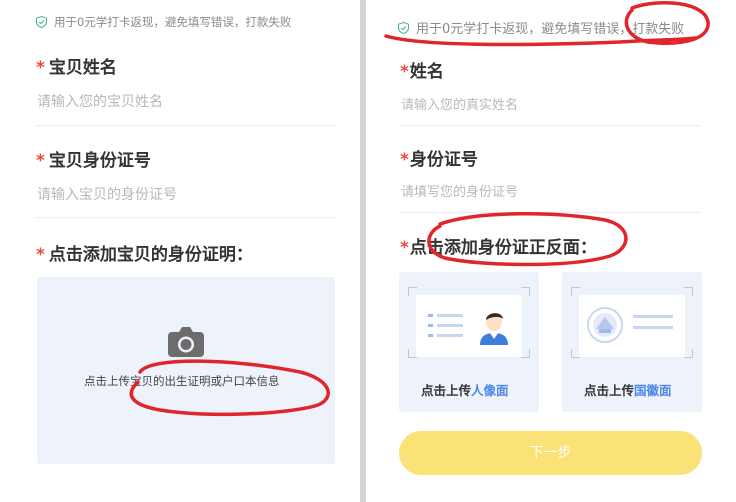 The image size is (736, 502). I want to click on baby-name-placeholder: 请输入您的宝贝姓名, so click(100, 102).